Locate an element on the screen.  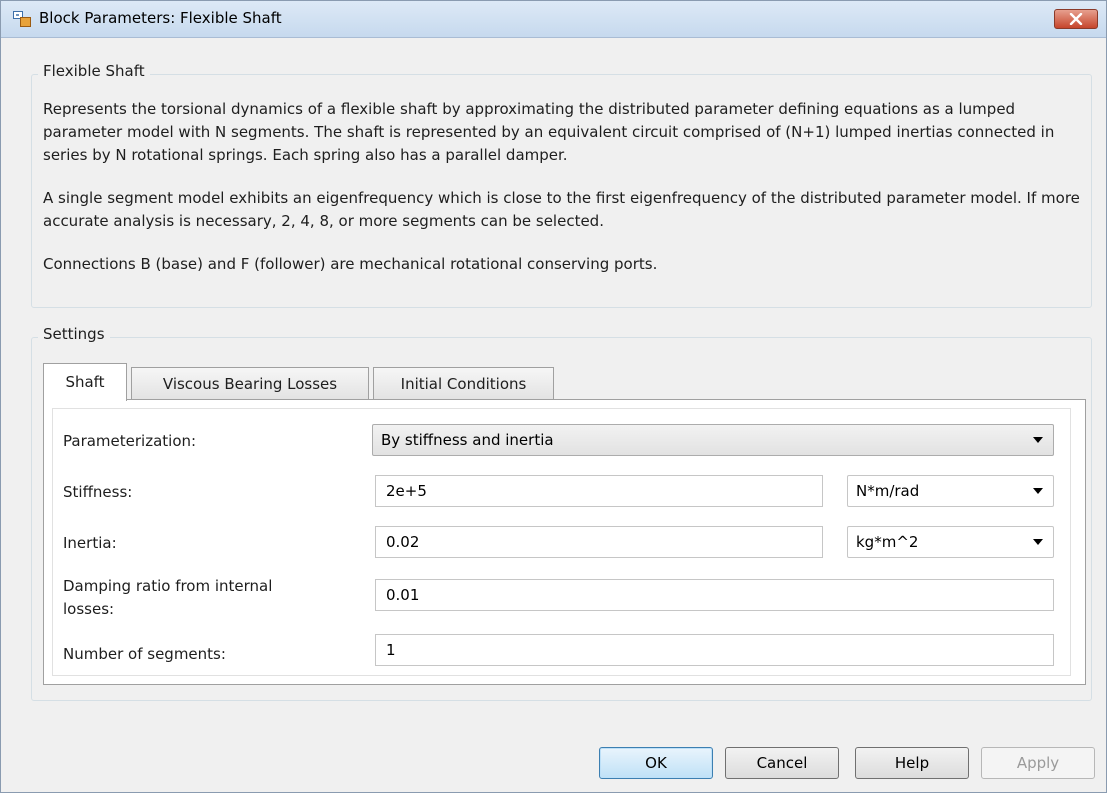
settings-group-legend: Settings is located at coordinates (74, 334).